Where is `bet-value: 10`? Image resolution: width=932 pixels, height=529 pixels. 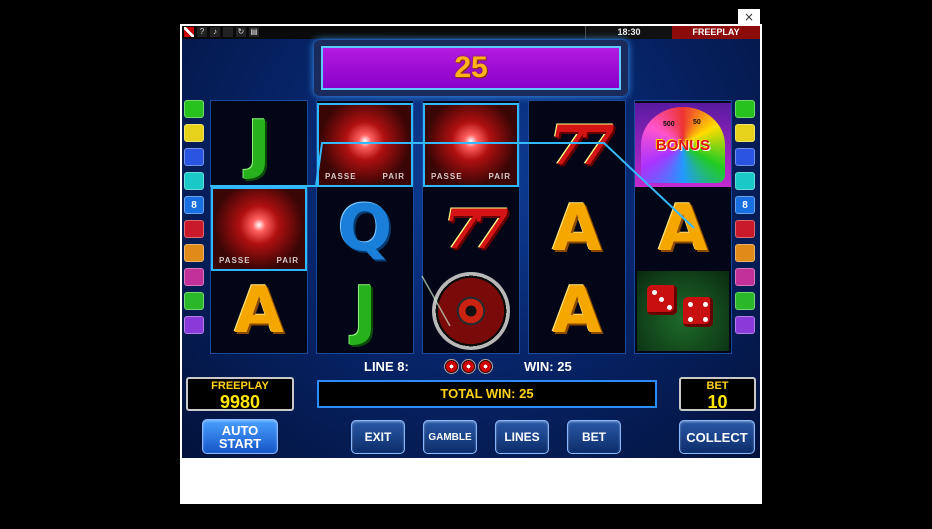 bet-value: 10 is located at coordinates (717, 402).